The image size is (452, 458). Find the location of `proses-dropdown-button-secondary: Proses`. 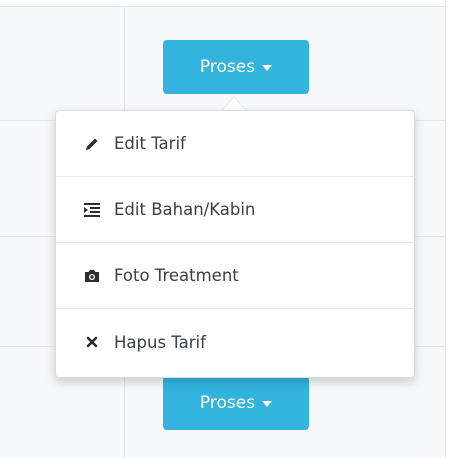

proses-dropdown-button-secondary: Proses is located at coordinates (236, 403).